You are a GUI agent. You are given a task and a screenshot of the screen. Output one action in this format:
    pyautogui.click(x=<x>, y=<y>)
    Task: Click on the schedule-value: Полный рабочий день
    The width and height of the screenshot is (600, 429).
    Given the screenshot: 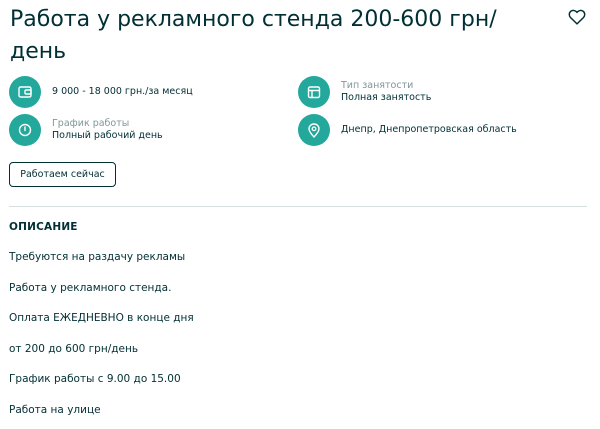 What is the action you would take?
    pyautogui.click(x=107, y=135)
    